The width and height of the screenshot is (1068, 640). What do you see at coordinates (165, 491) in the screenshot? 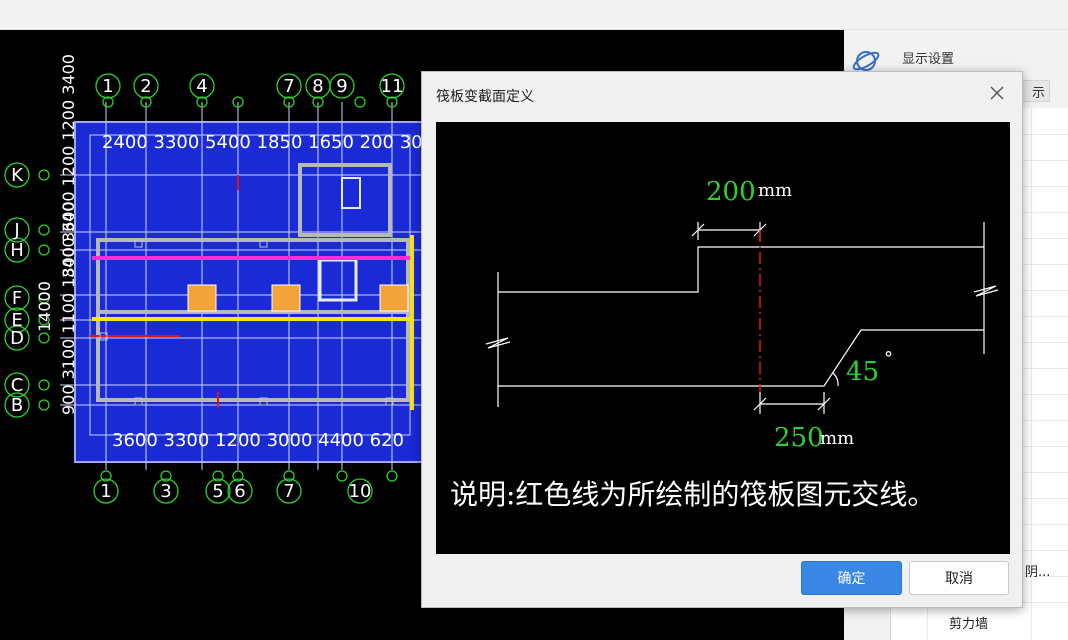
I see `axis-bottom-3: 3` at bounding box center [165, 491].